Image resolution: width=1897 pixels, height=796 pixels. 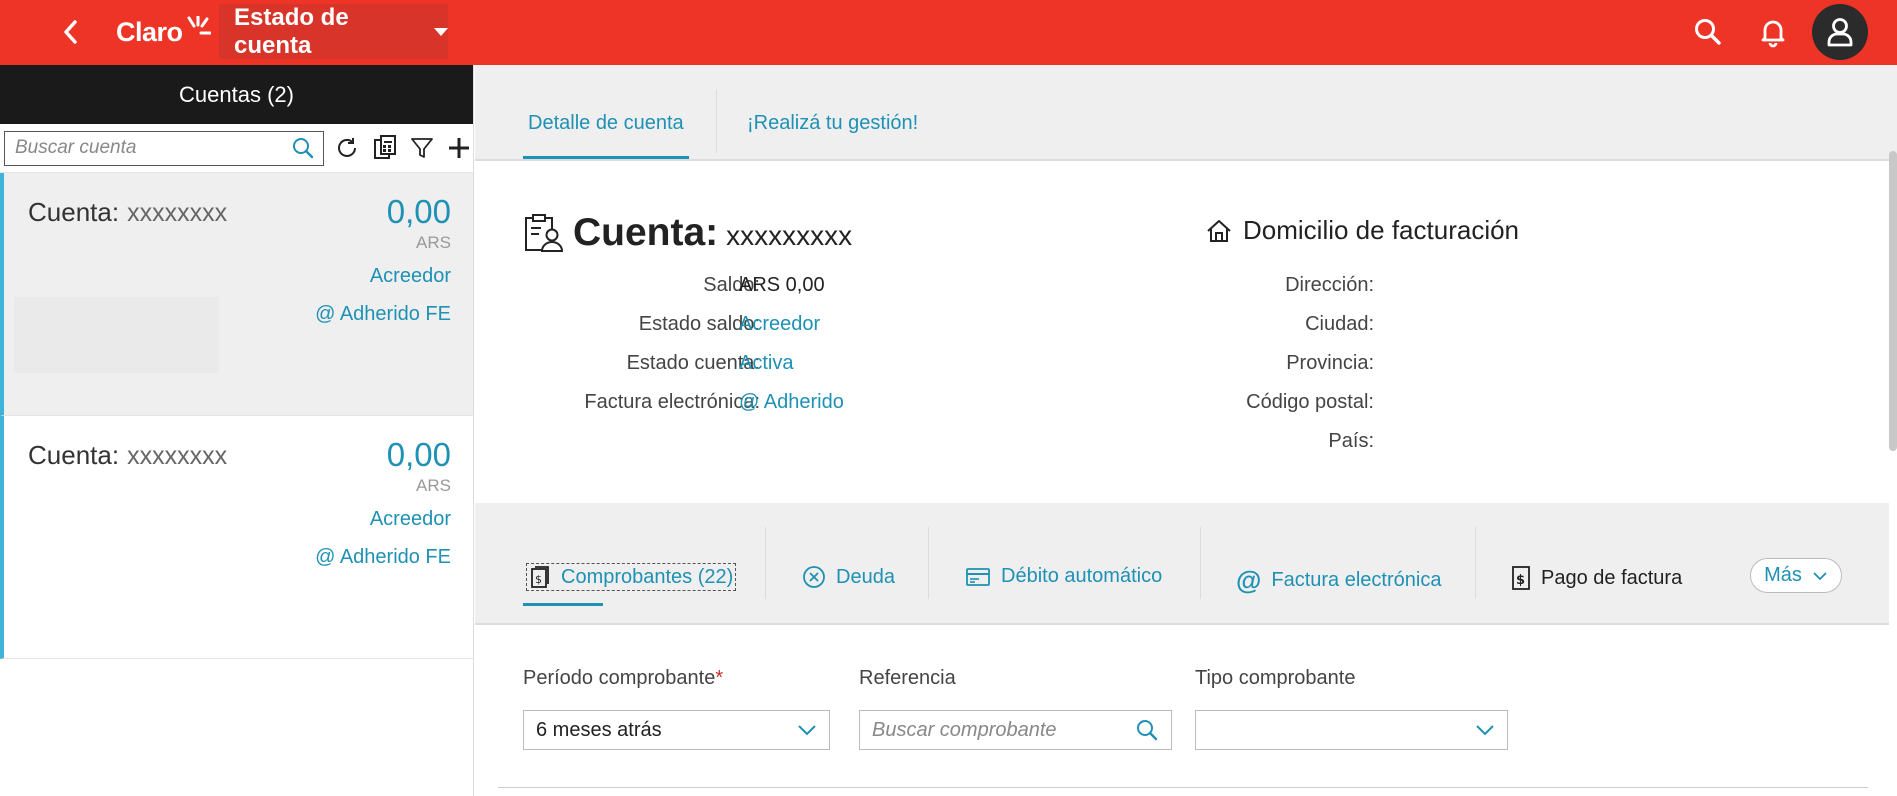 I want to click on billing-address-title: Domicilio de facturación, so click(x=1362, y=230).